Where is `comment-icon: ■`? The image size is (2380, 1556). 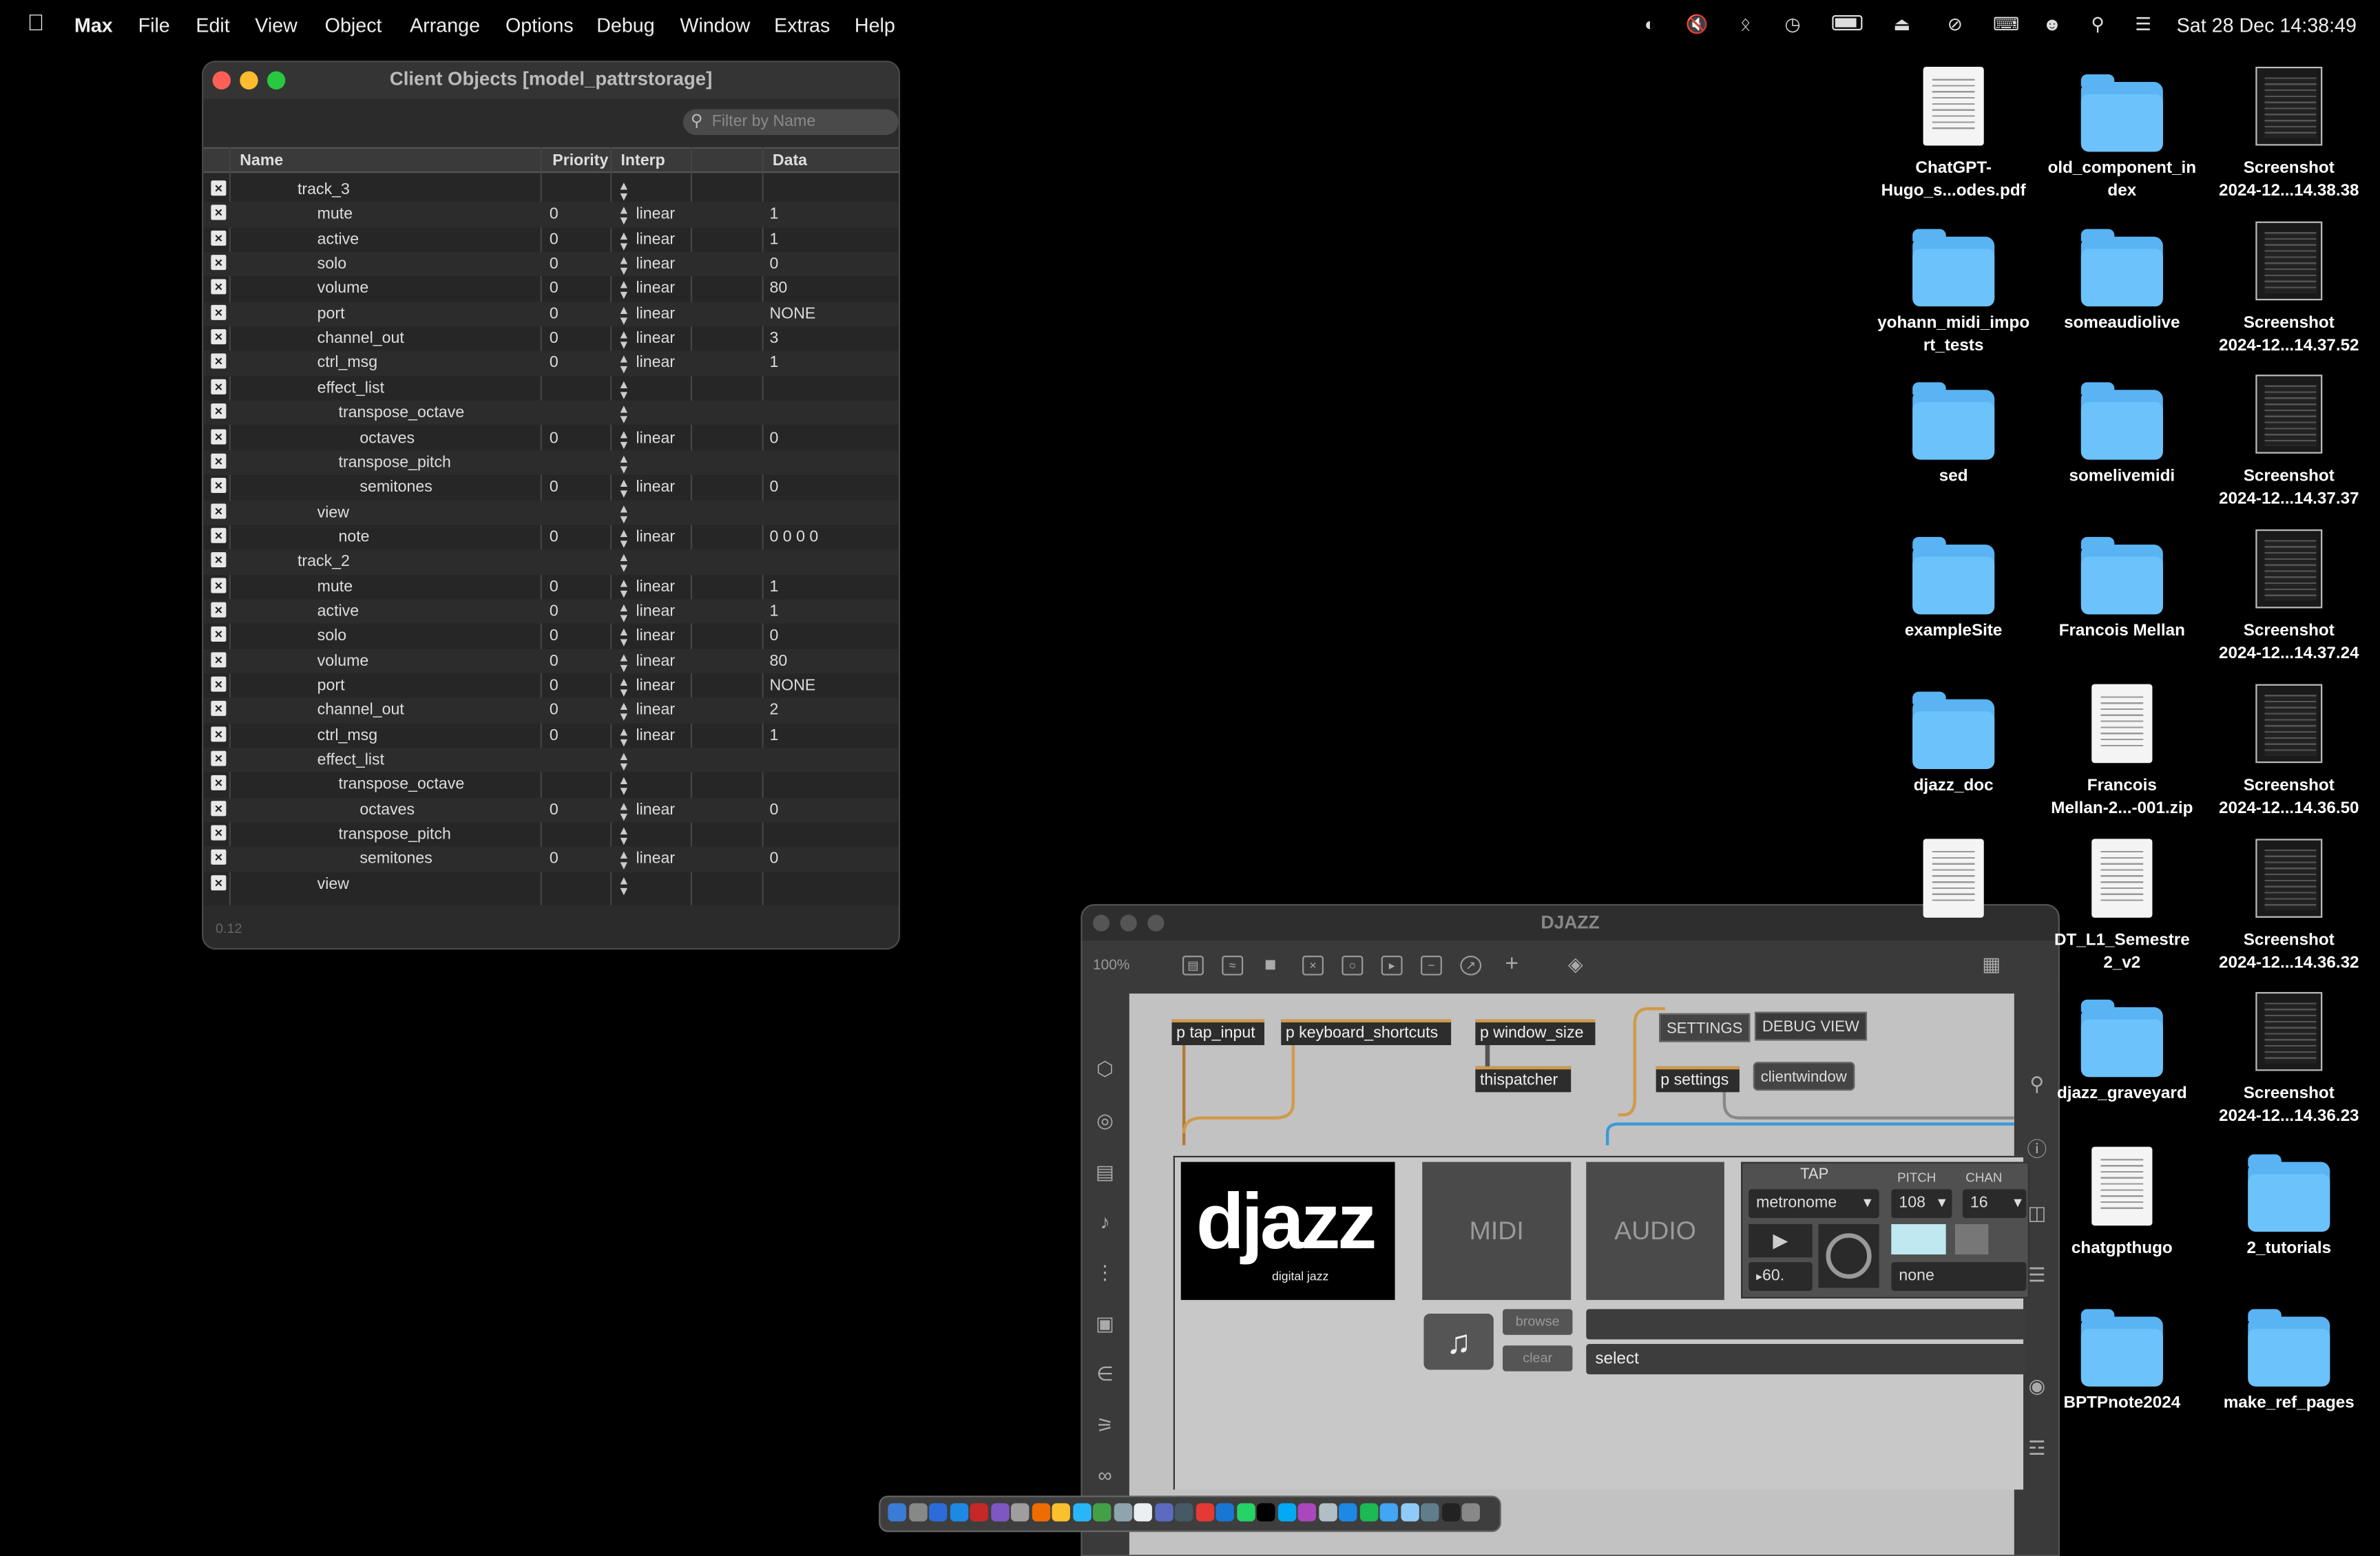 comment-icon: ■ is located at coordinates (1270, 965).